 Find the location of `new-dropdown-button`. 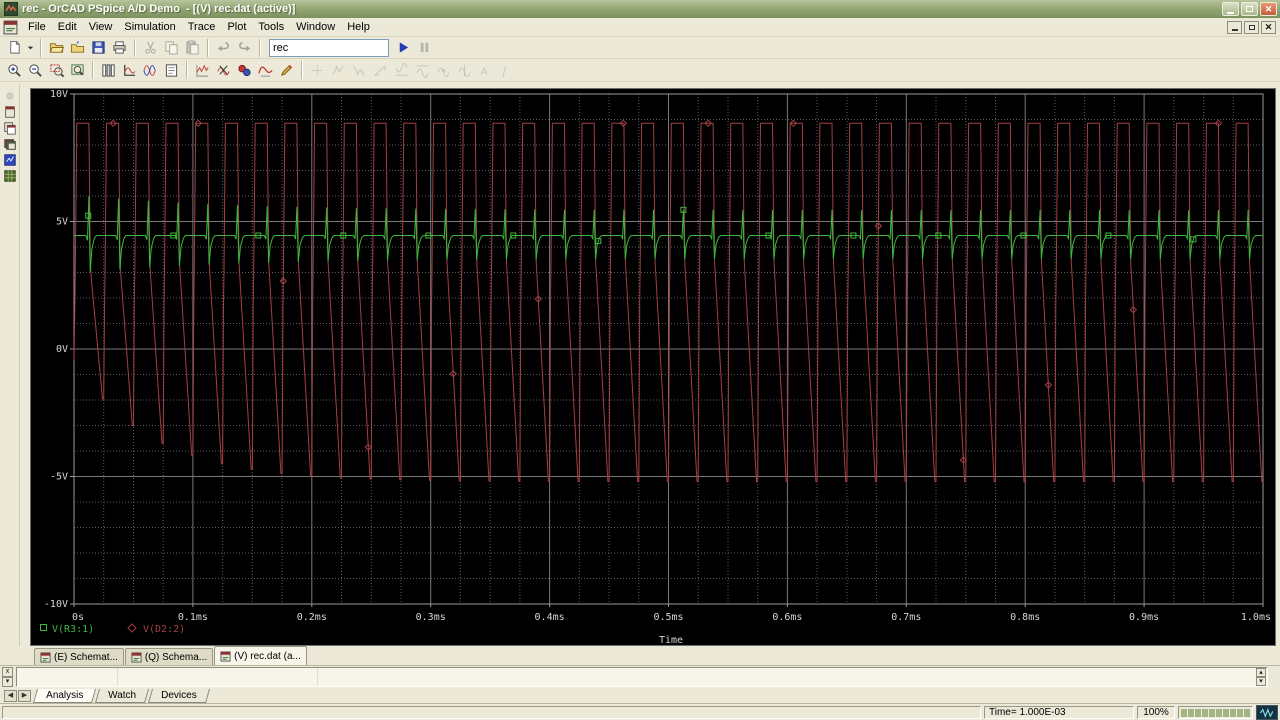

new-dropdown-button is located at coordinates (30, 48).